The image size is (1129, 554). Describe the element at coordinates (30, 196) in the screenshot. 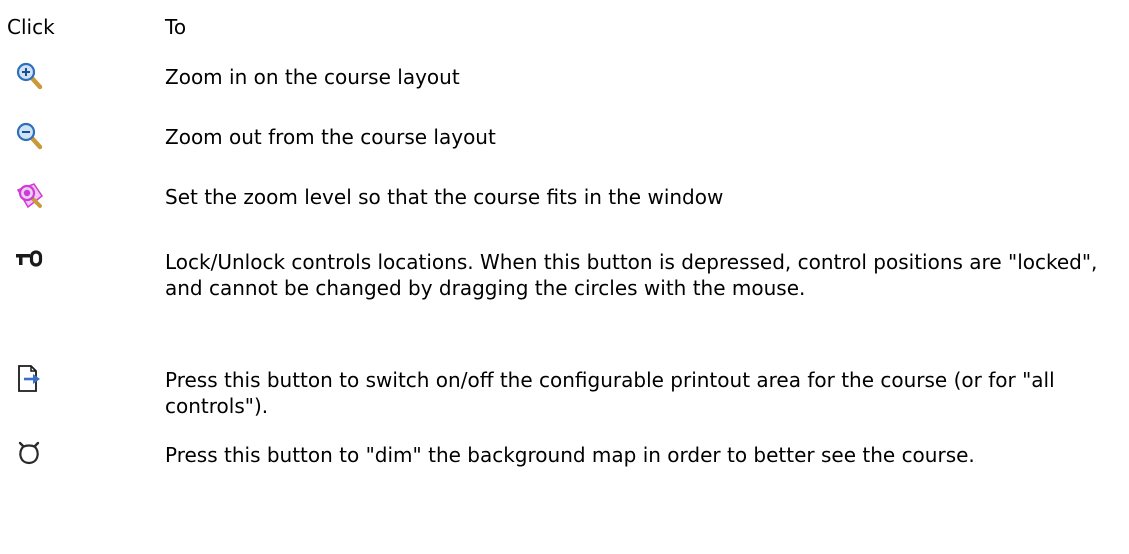

I see `zoom-fit-icon` at that location.